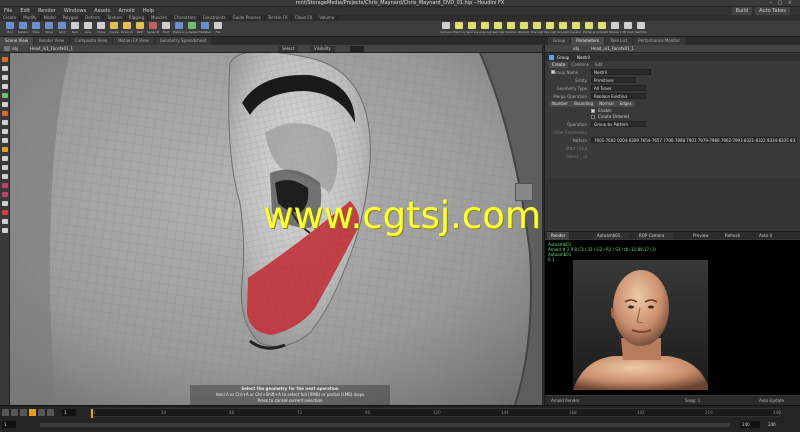 Image resolution: width=800 pixels, height=432 pixels. What do you see at coordinates (16, 41) in the screenshot?
I see `tab-scene-view: Scene View` at bounding box center [16, 41].